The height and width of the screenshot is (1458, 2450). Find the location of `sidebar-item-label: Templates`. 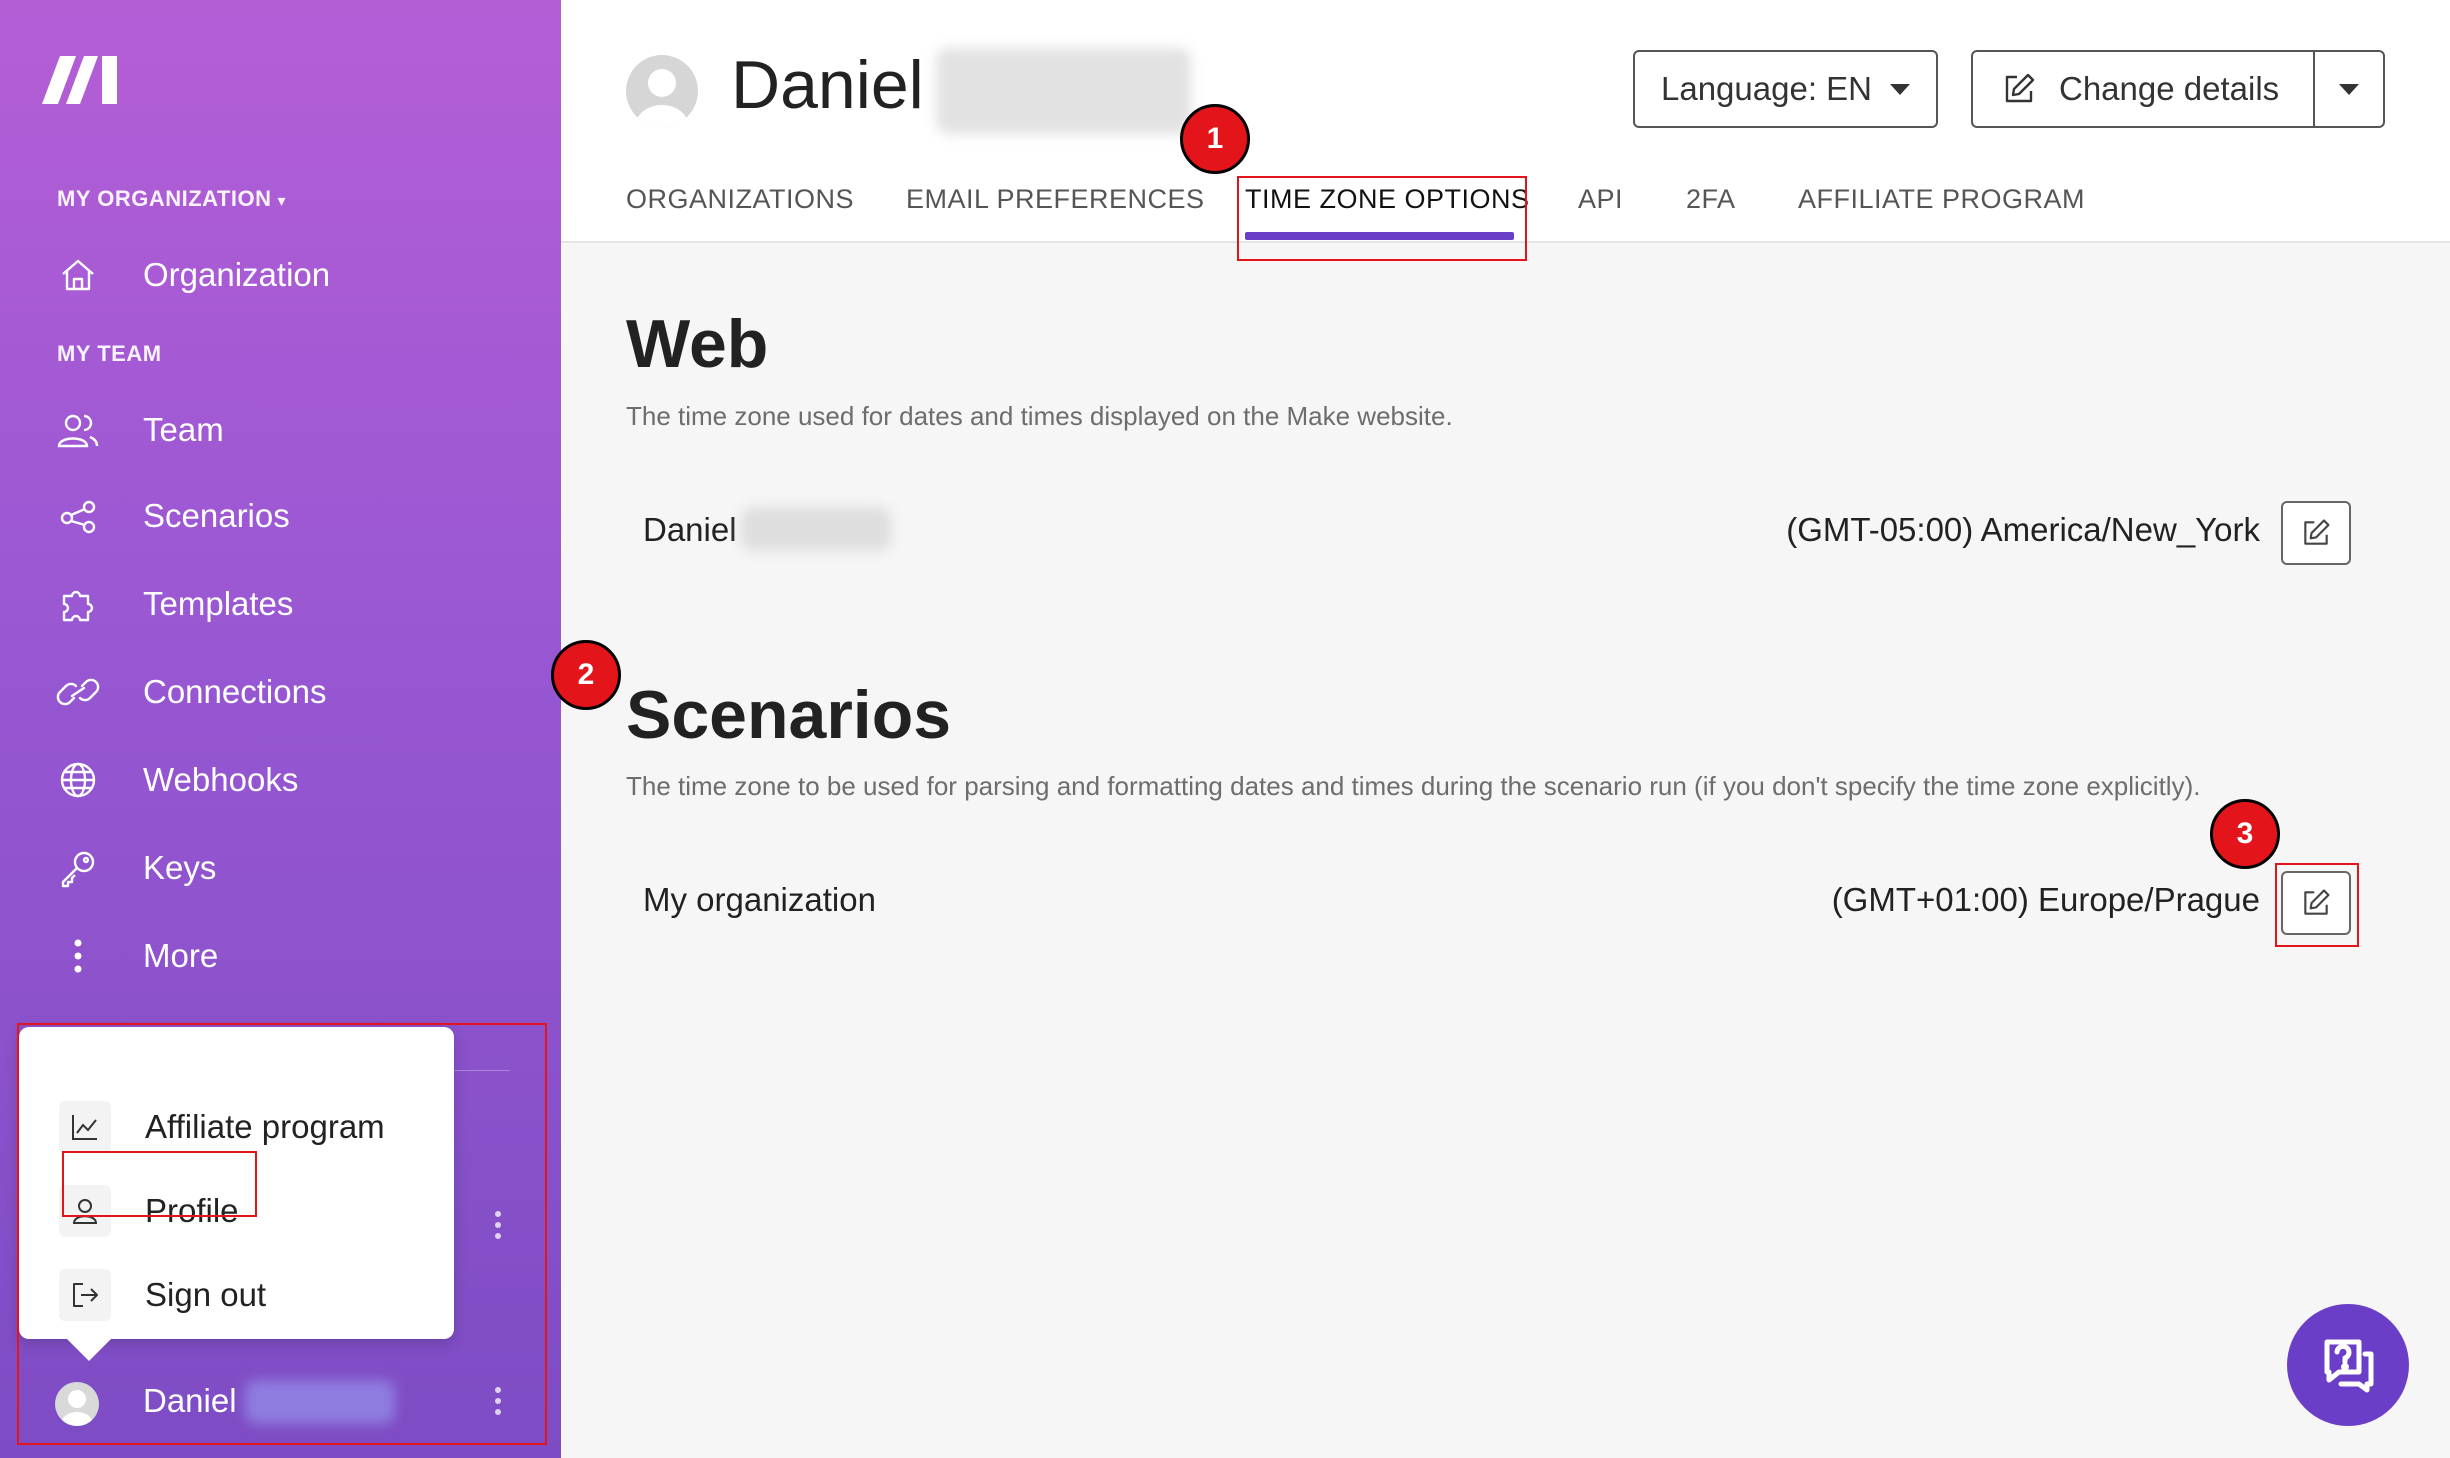

sidebar-item-label: Templates is located at coordinates (218, 603).